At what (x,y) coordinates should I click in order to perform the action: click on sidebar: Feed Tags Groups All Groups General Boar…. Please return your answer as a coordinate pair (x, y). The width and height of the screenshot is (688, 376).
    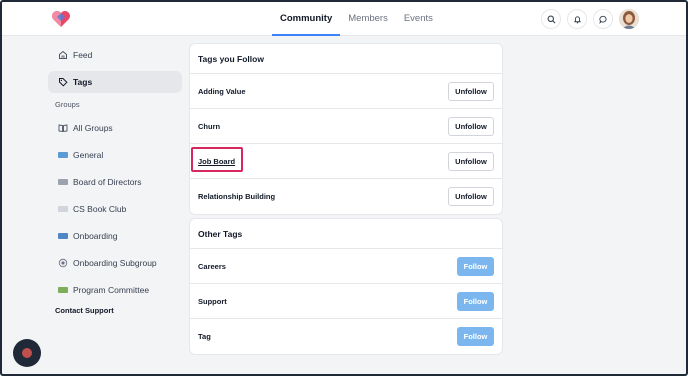
    Looking at the image, I should click on (115, 179).